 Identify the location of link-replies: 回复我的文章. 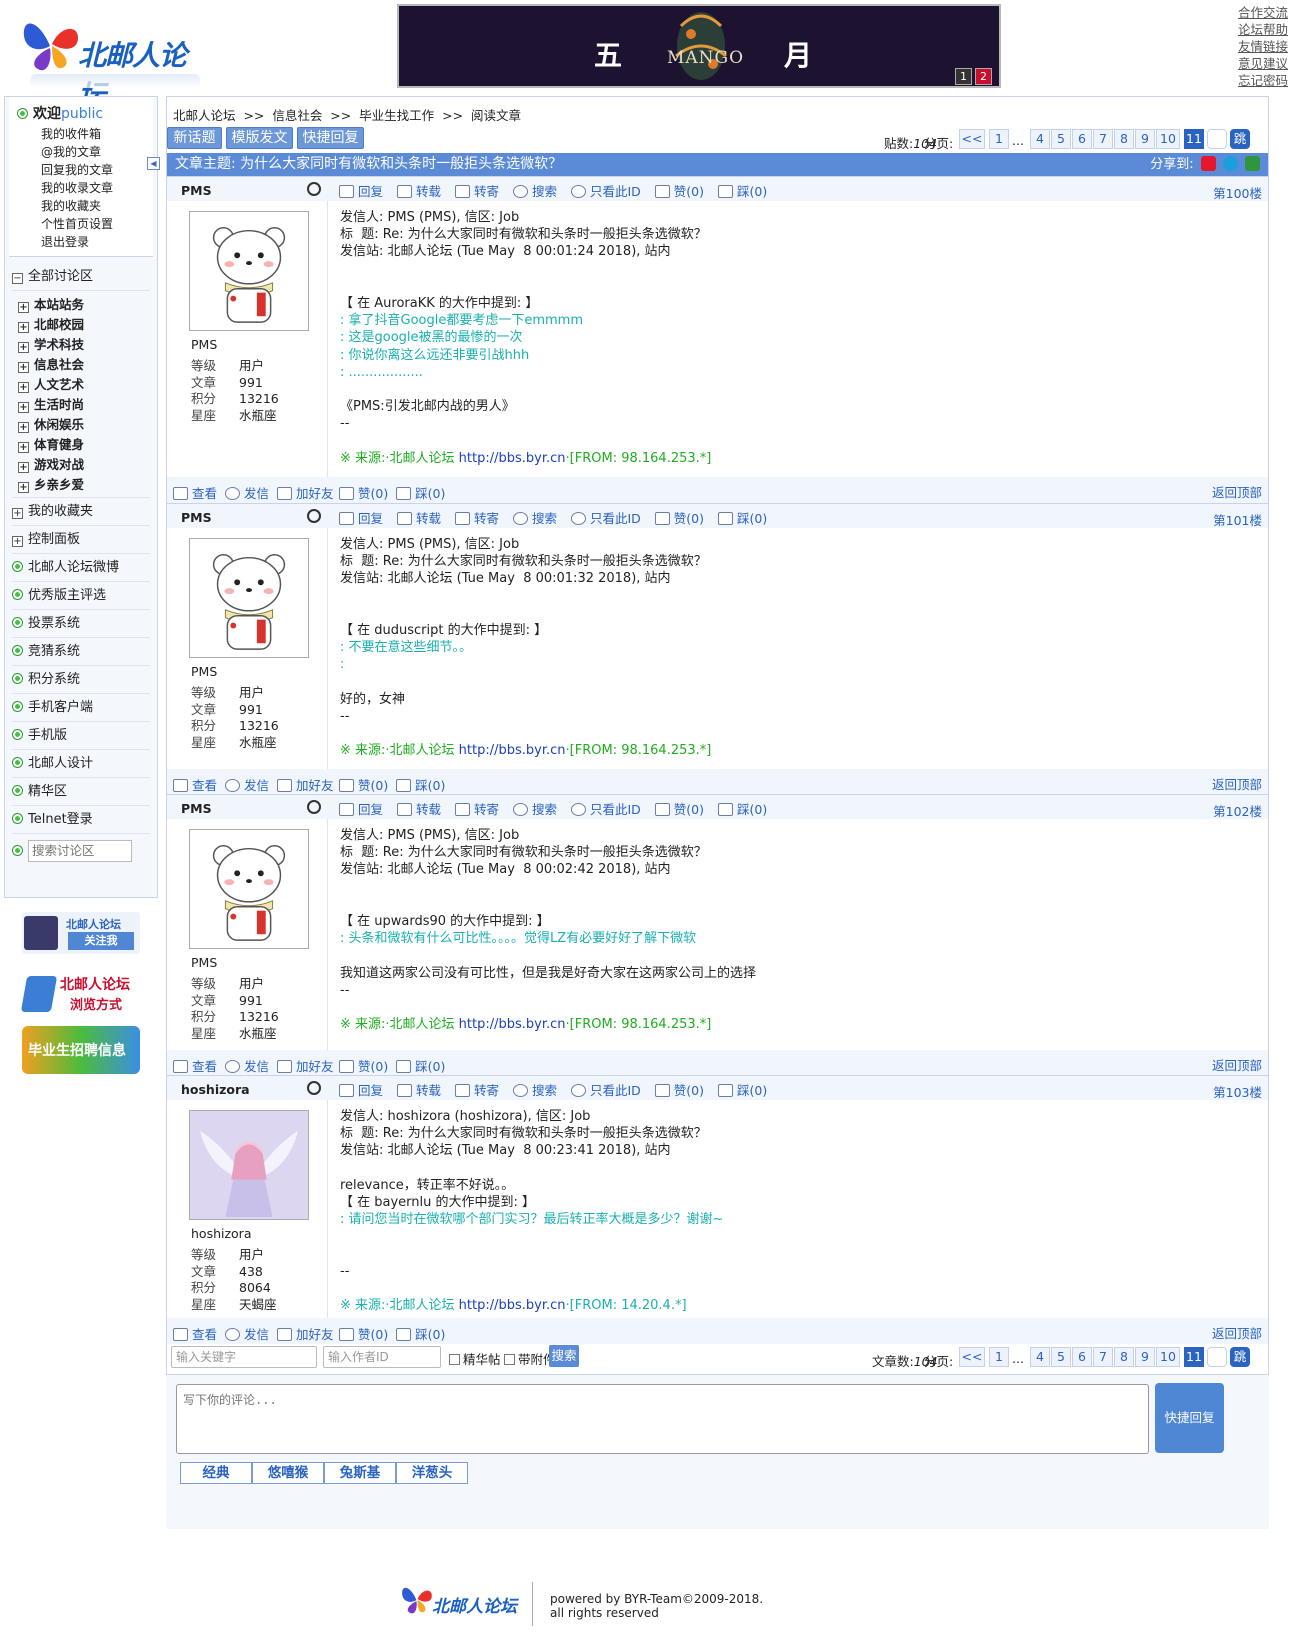
(85, 170).